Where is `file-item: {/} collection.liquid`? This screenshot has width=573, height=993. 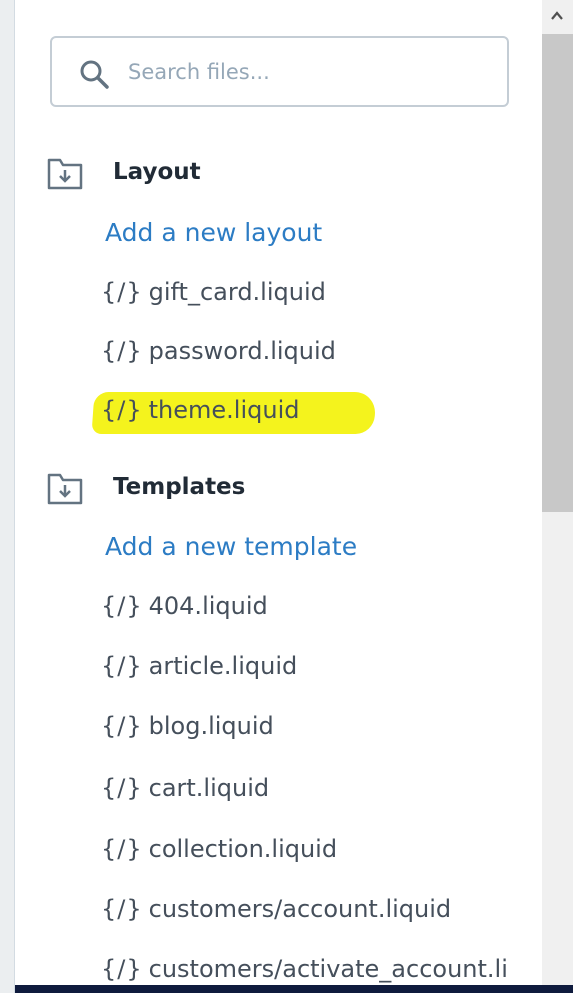
file-item: {/} collection.liquid is located at coordinates (219, 855).